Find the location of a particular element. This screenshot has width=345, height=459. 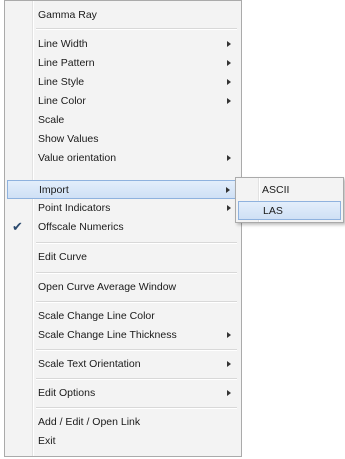

menu-item-label: Open Curve Average Window is located at coordinates (107, 287).